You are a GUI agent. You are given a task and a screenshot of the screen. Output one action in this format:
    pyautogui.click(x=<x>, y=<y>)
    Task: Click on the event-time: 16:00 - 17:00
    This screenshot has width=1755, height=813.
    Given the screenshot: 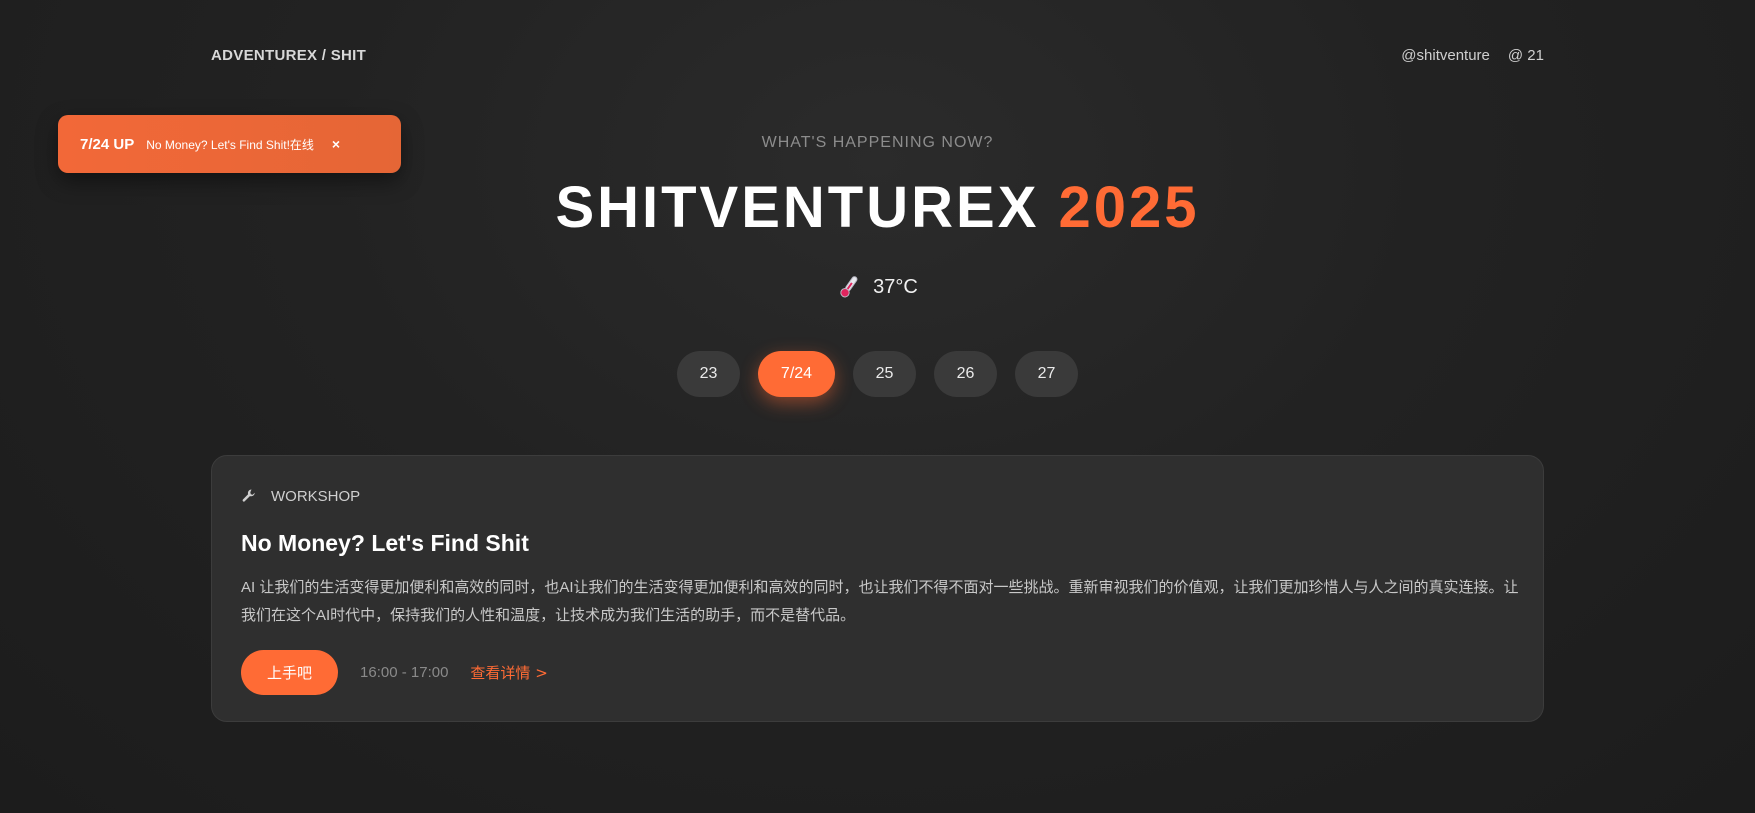 What is the action you would take?
    pyautogui.click(x=404, y=672)
    